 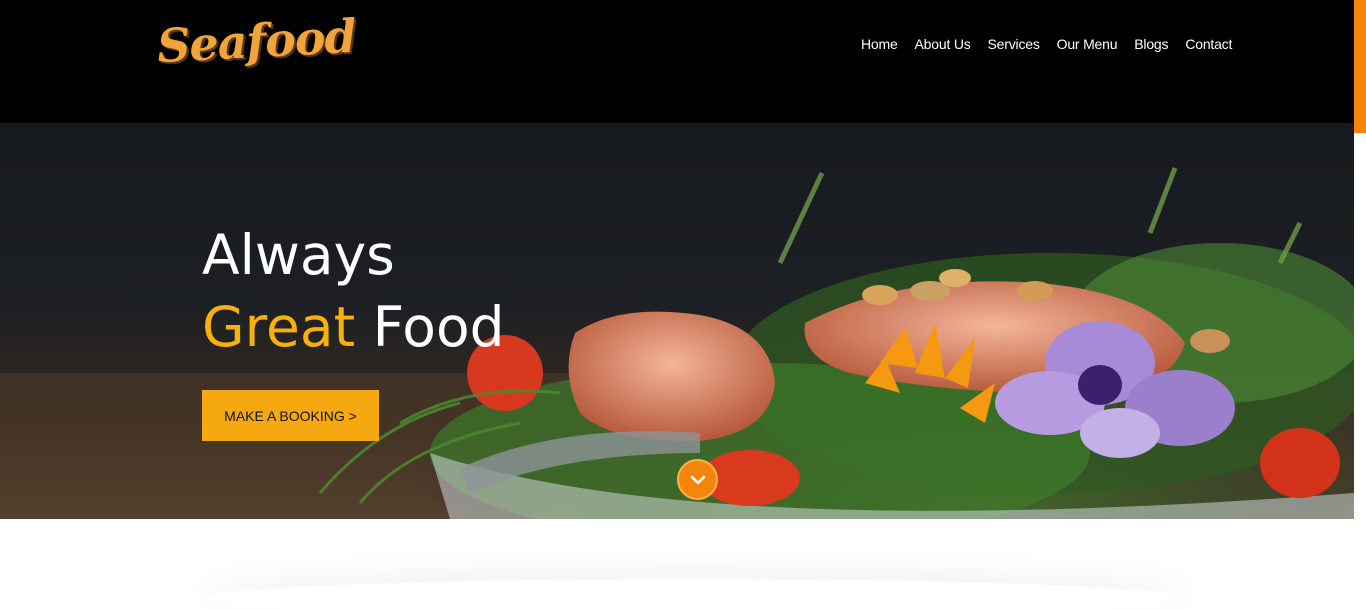 I want to click on nav-item-about-us: About Us, so click(x=943, y=44).